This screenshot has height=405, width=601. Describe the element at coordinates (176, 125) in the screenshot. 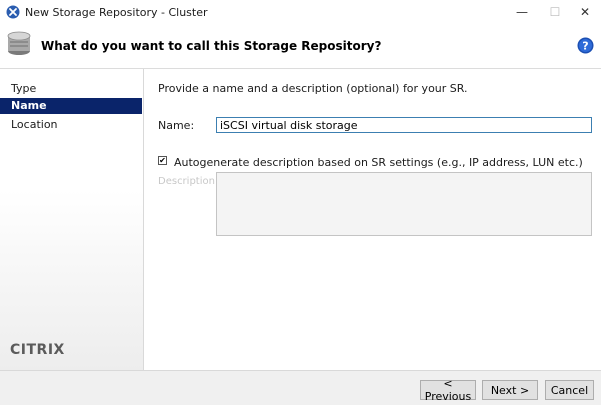

I see `name-label: Name:` at that location.